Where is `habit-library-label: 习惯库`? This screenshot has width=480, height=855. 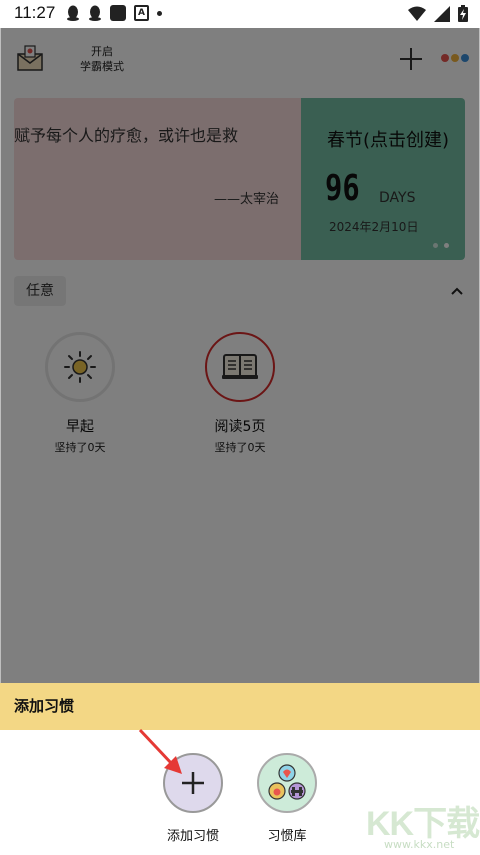
habit-library-label: 习惯库 is located at coordinates (287, 836).